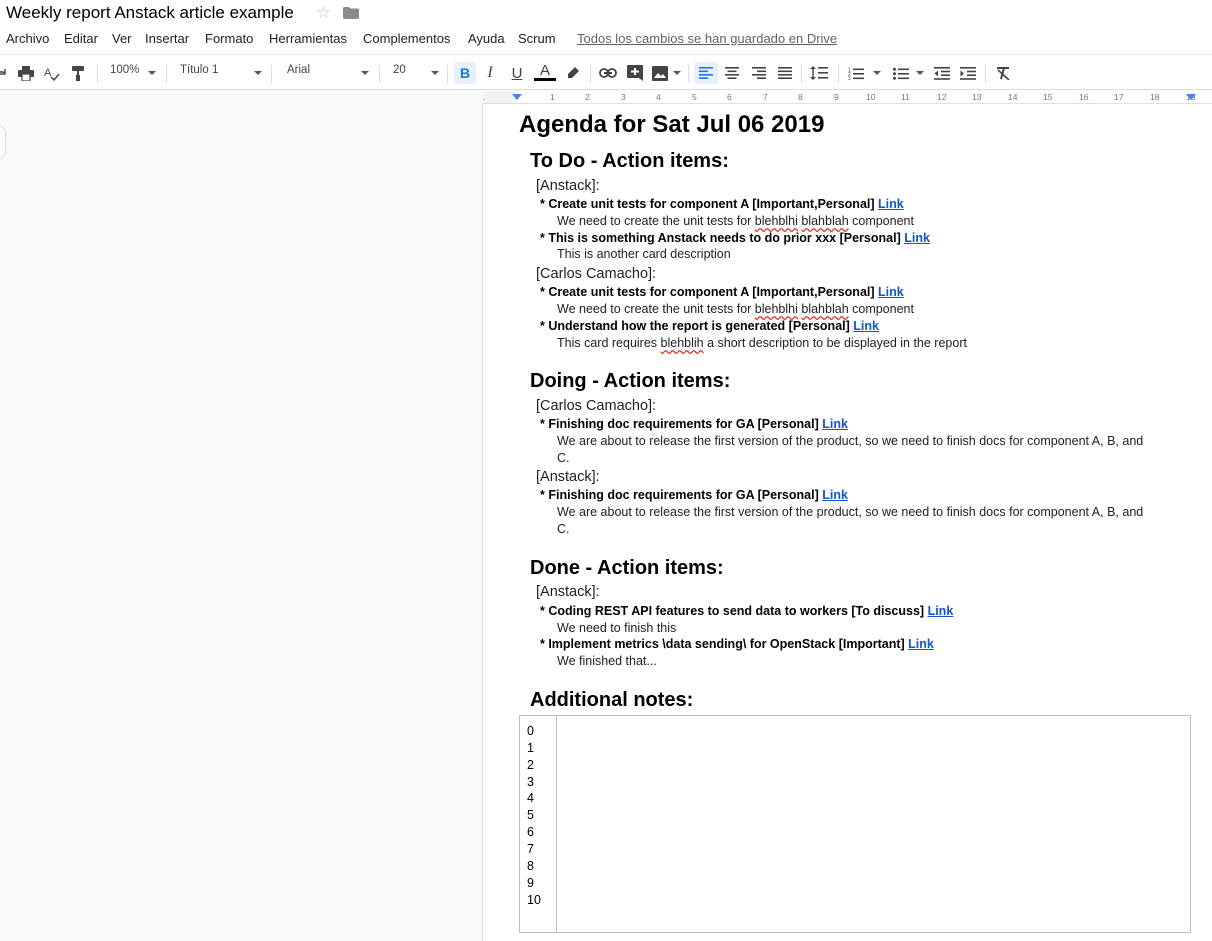  What do you see at coordinates (706, 73) in the screenshot?
I see `align-left-icon` at bounding box center [706, 73].